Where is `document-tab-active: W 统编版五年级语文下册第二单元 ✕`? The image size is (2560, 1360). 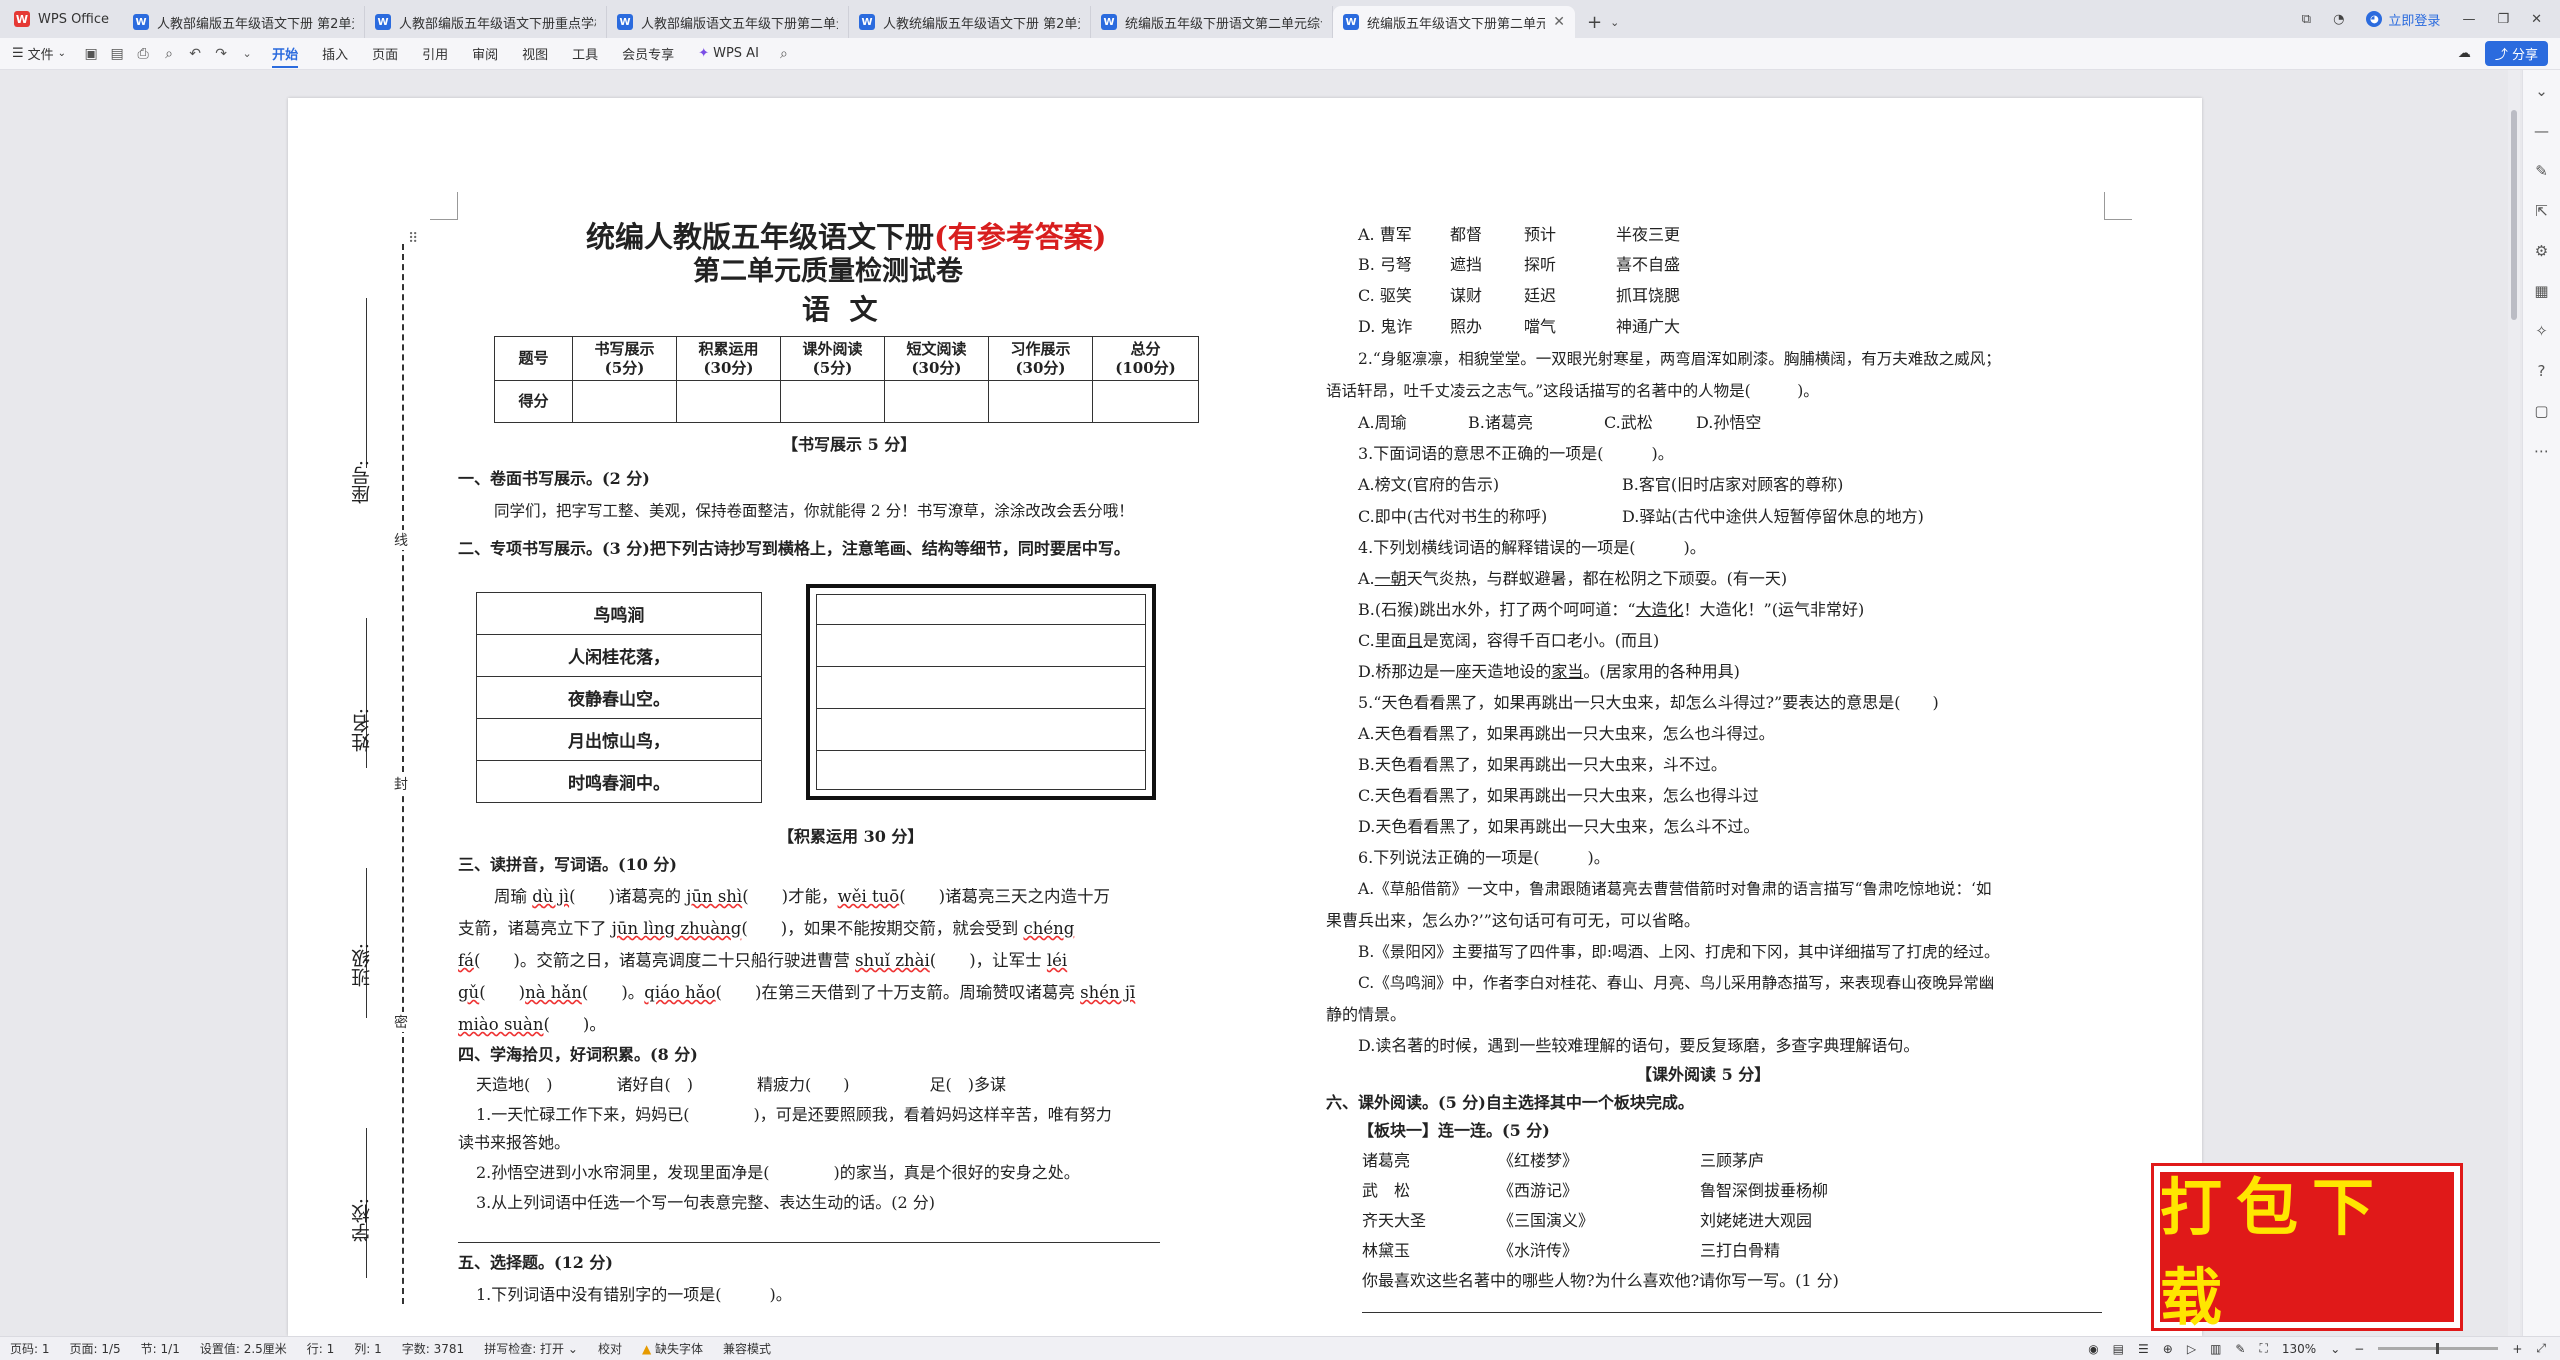
document-tab-active: W 统编版五年级语文下册第二单元 ✕ is located at coordinates (1454, 22).